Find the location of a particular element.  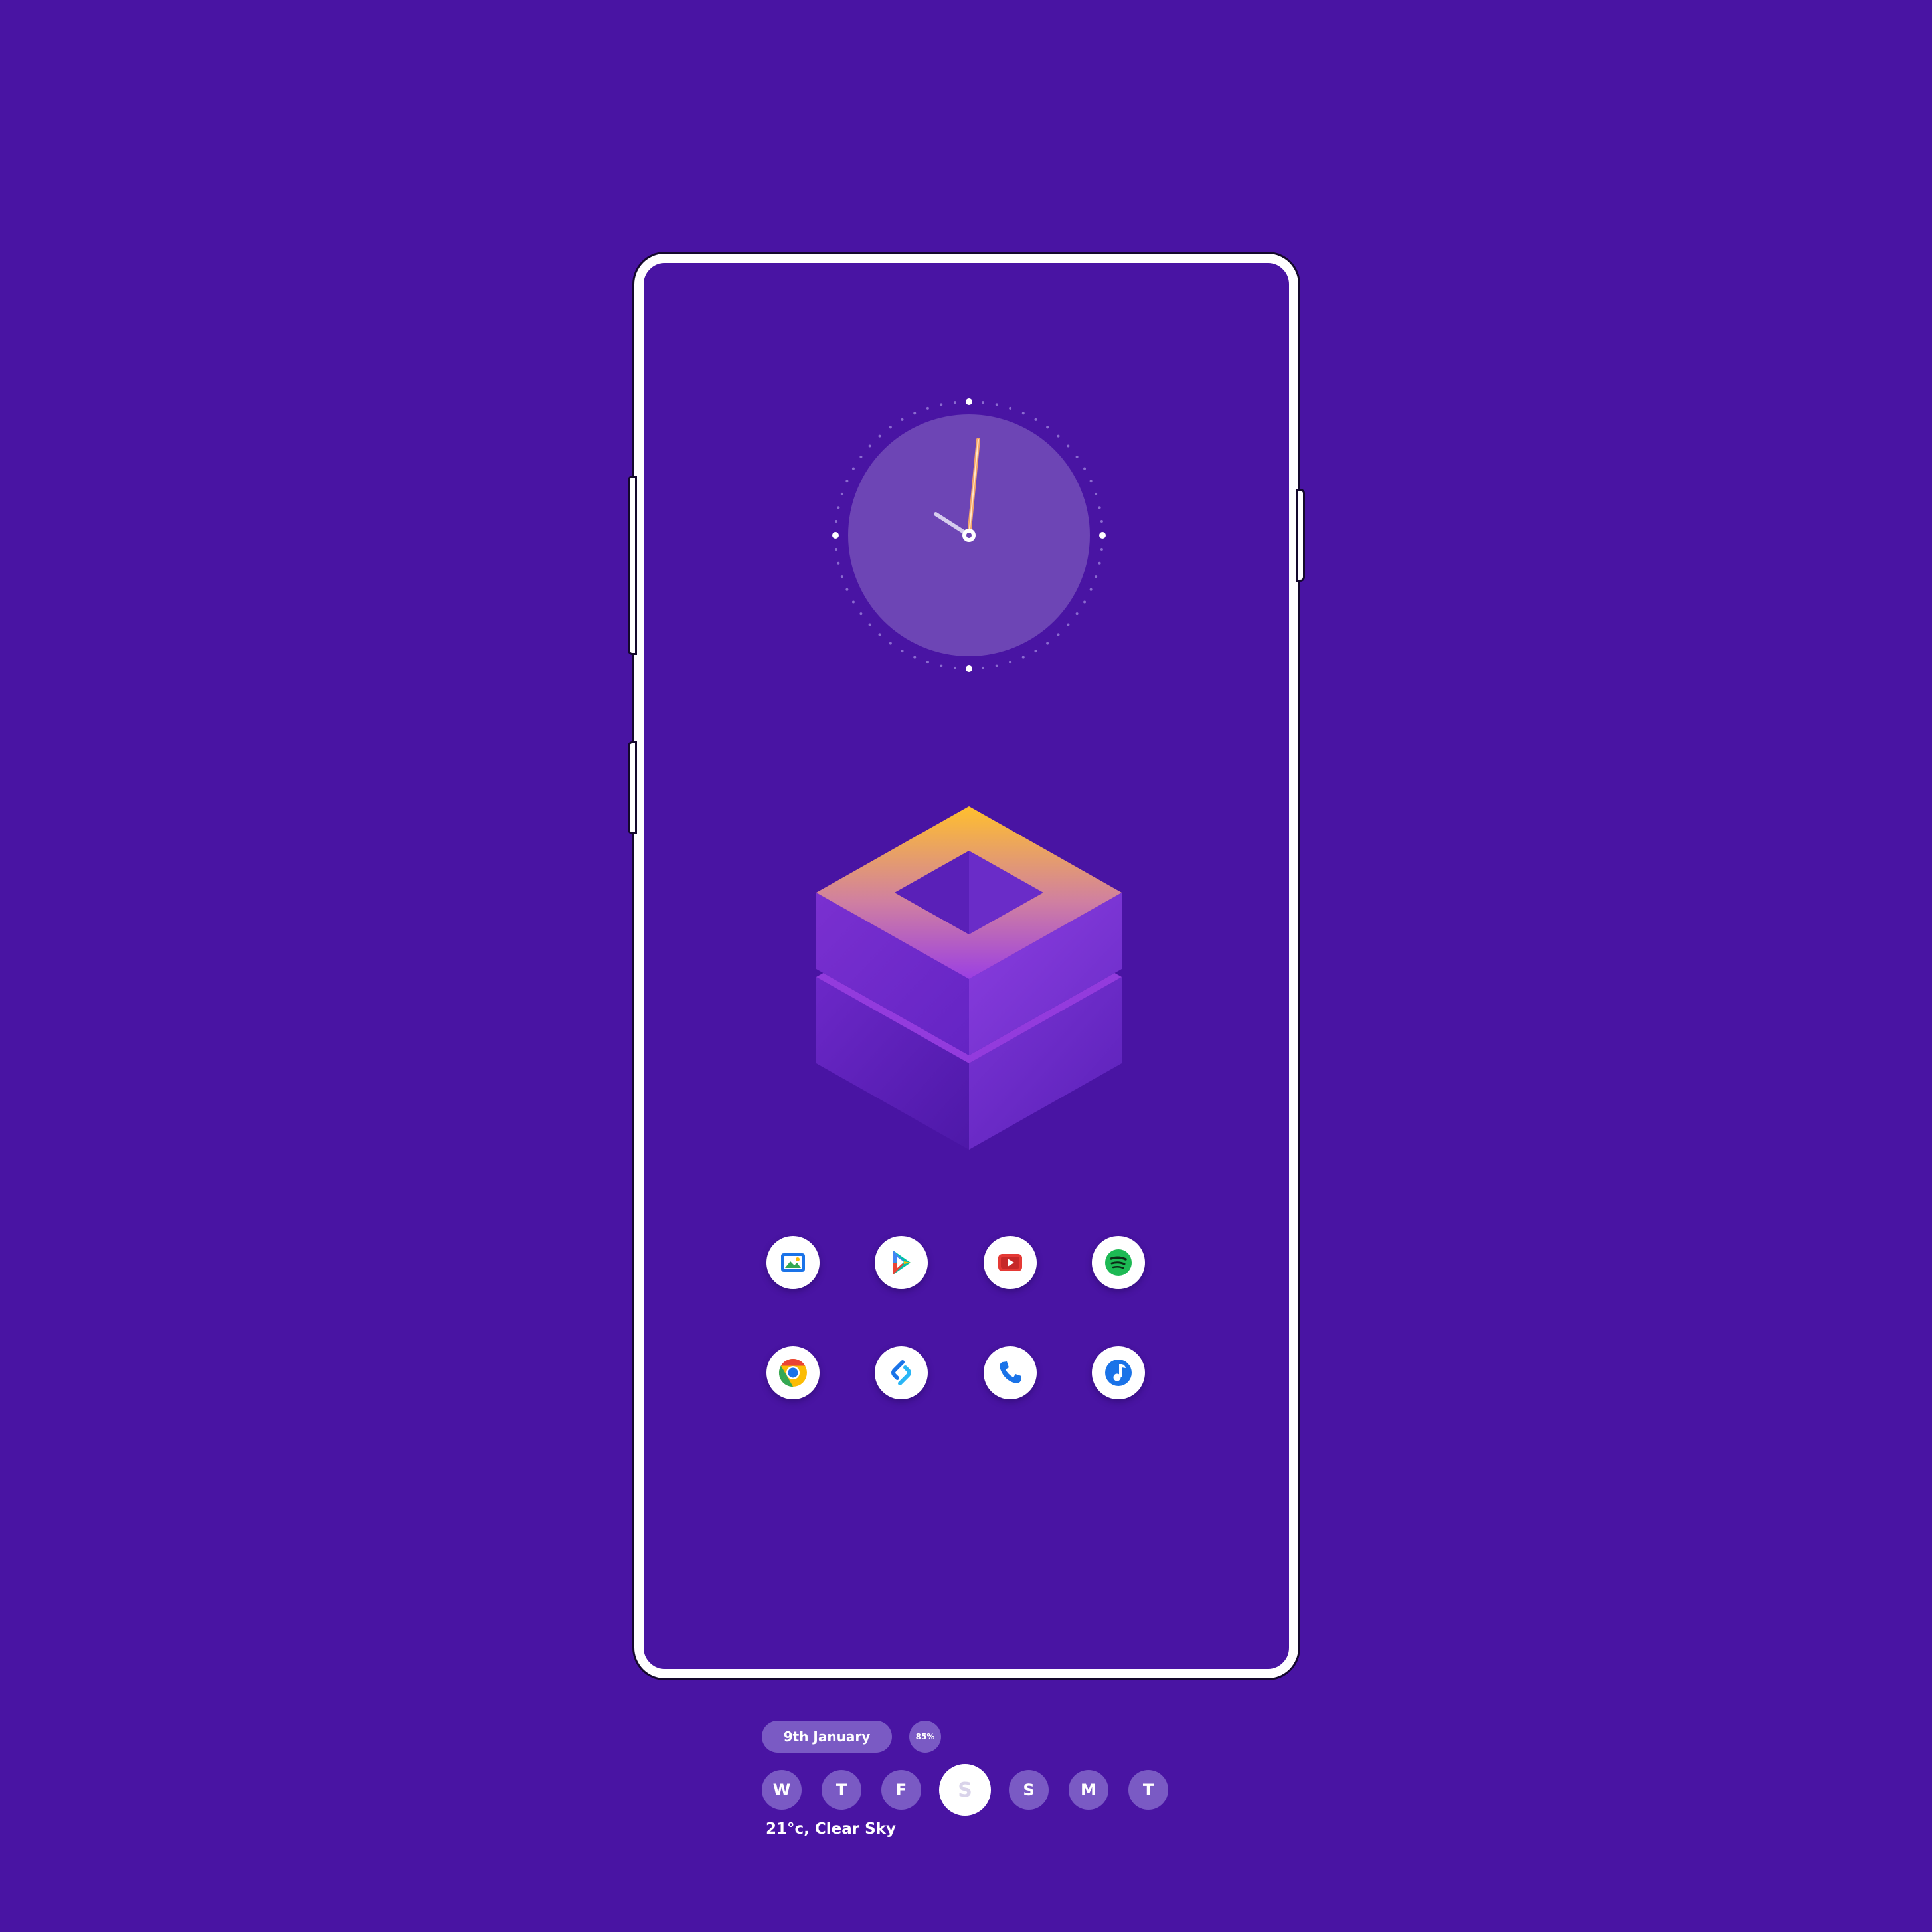

play-store-icon is located at coordinates (902, 1262).